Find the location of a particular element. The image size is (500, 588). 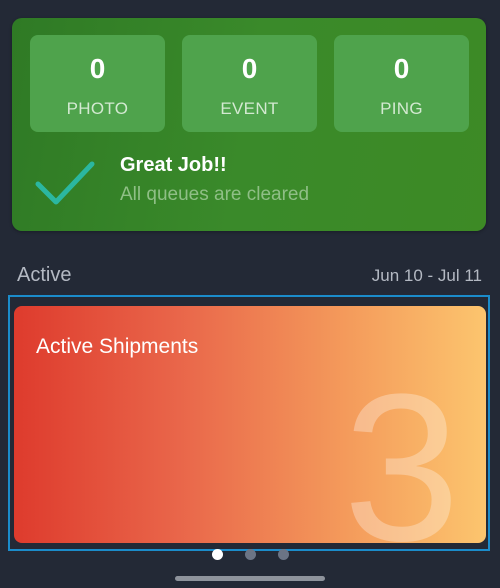

photo-queue-count: 0 is located at coordinates (97, 68).